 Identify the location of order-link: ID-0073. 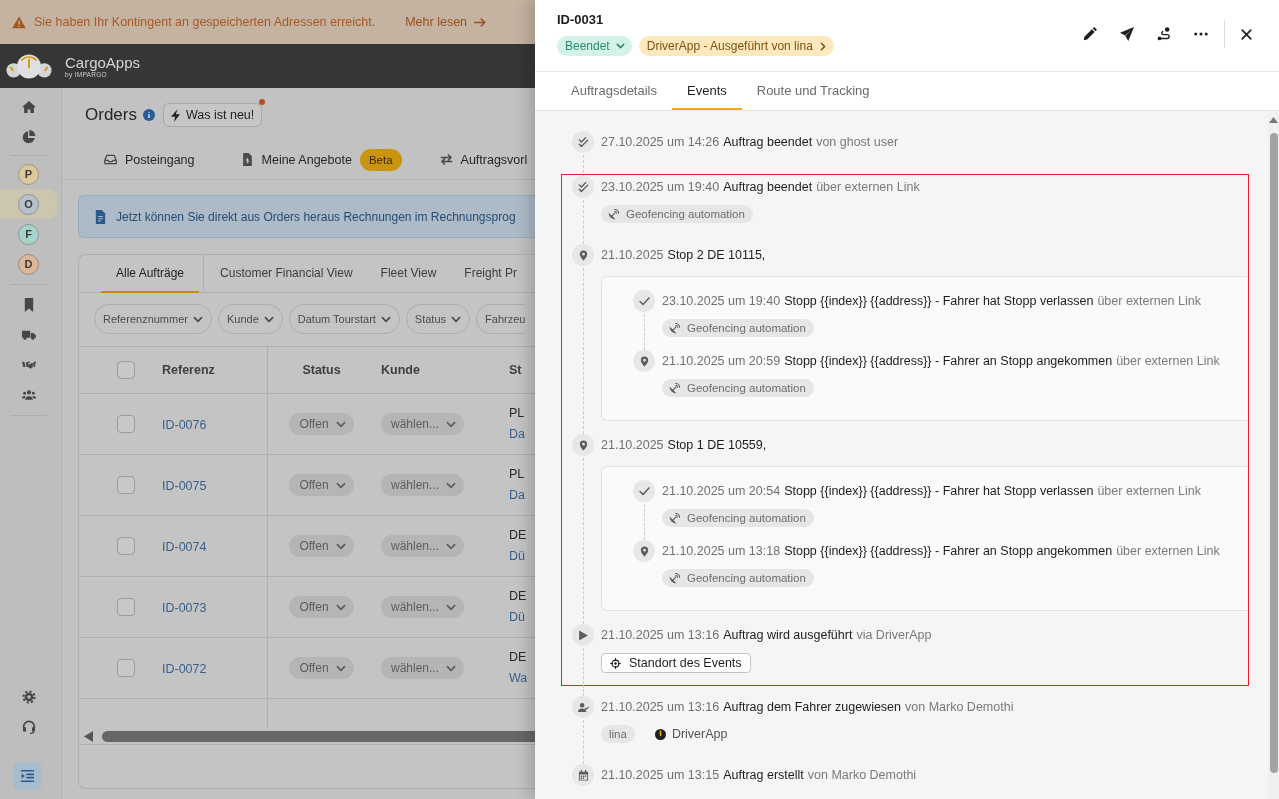
(184, 608).